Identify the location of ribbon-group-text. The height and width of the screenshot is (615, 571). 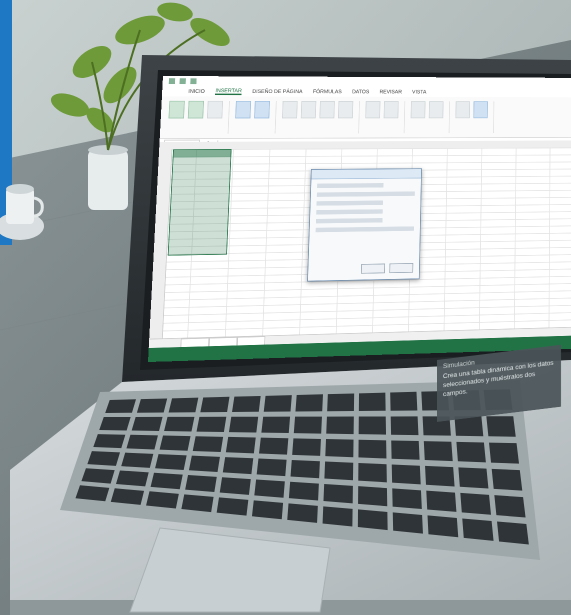
(475, 117).